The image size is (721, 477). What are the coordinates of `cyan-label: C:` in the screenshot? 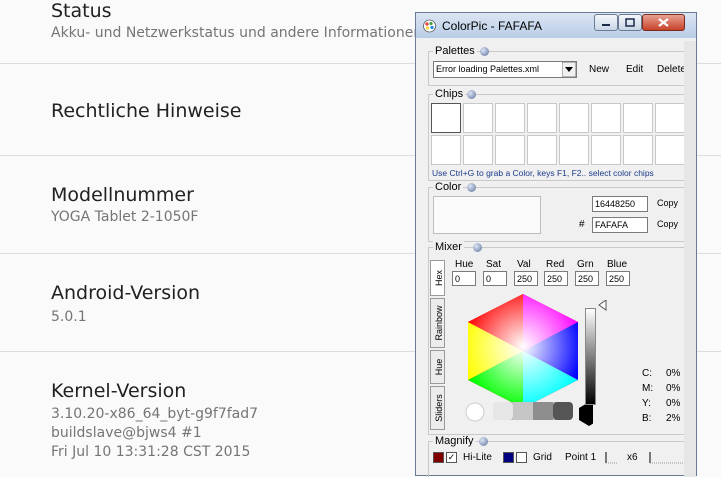 It's located at (647, 373).